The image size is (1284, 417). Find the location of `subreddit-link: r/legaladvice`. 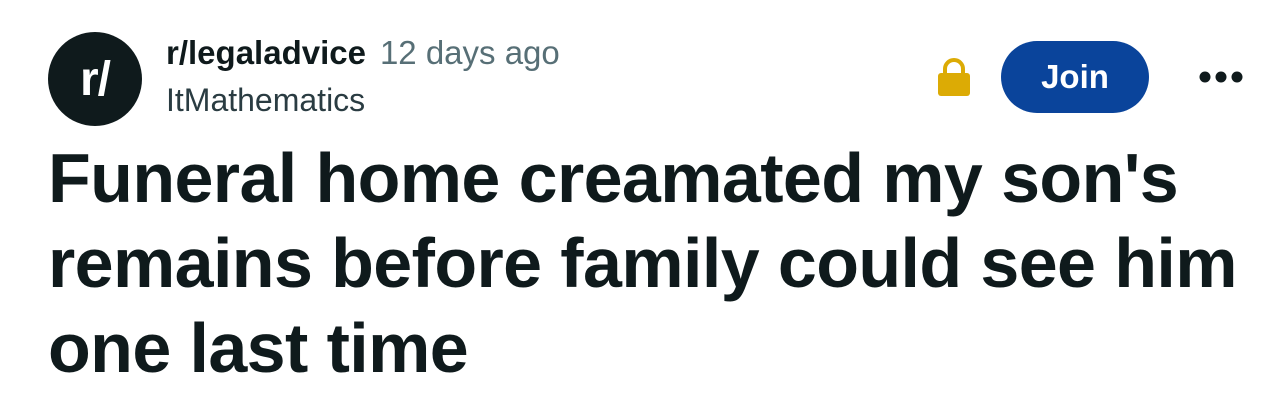

subreddit-link: r/legaladvice is located at coordinates (266, 53).